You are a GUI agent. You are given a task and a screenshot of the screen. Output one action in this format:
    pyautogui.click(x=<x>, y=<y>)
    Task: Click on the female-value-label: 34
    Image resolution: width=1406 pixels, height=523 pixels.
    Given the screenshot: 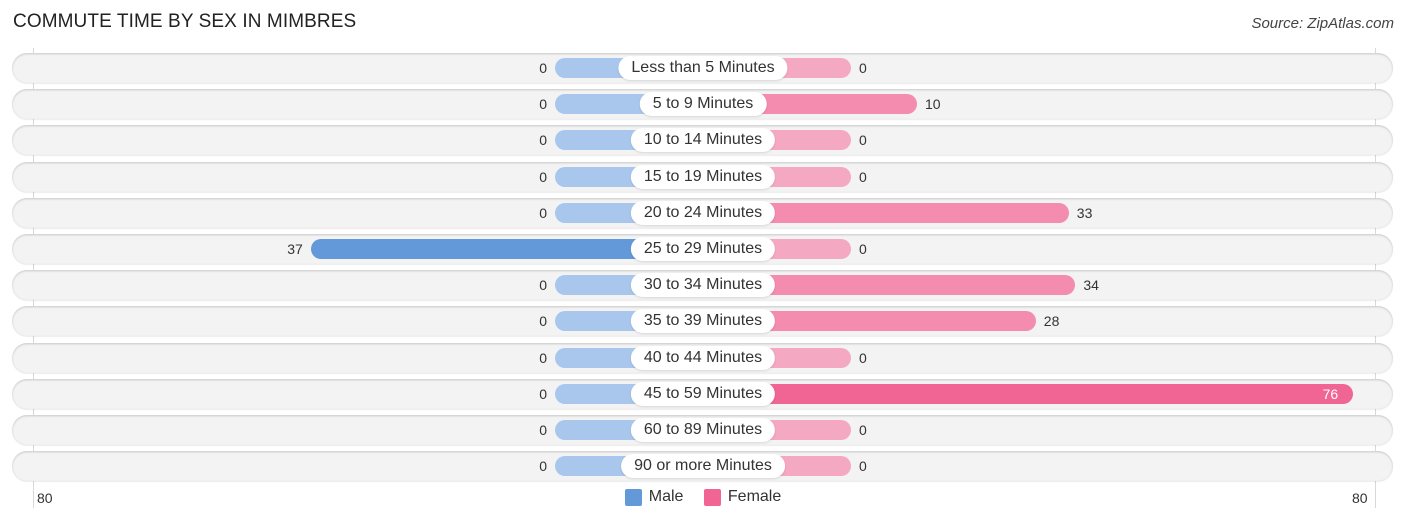 What is the action you would take?
    pyautogui.click(x=1091, y=285)
    